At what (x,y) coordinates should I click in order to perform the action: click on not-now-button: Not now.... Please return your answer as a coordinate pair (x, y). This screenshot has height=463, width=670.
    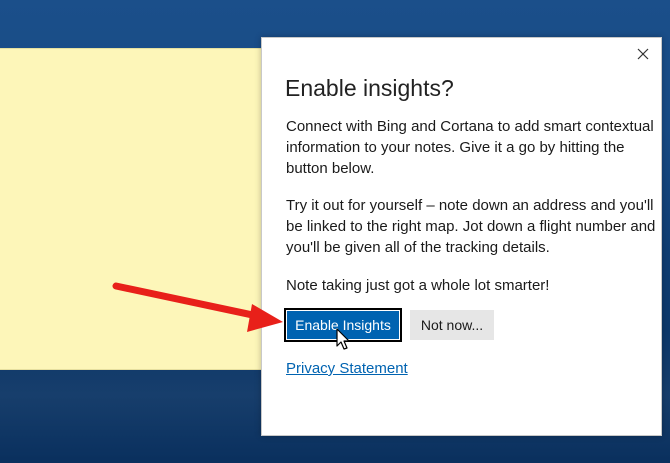
    Looking at the image, I should click on (452, 325).